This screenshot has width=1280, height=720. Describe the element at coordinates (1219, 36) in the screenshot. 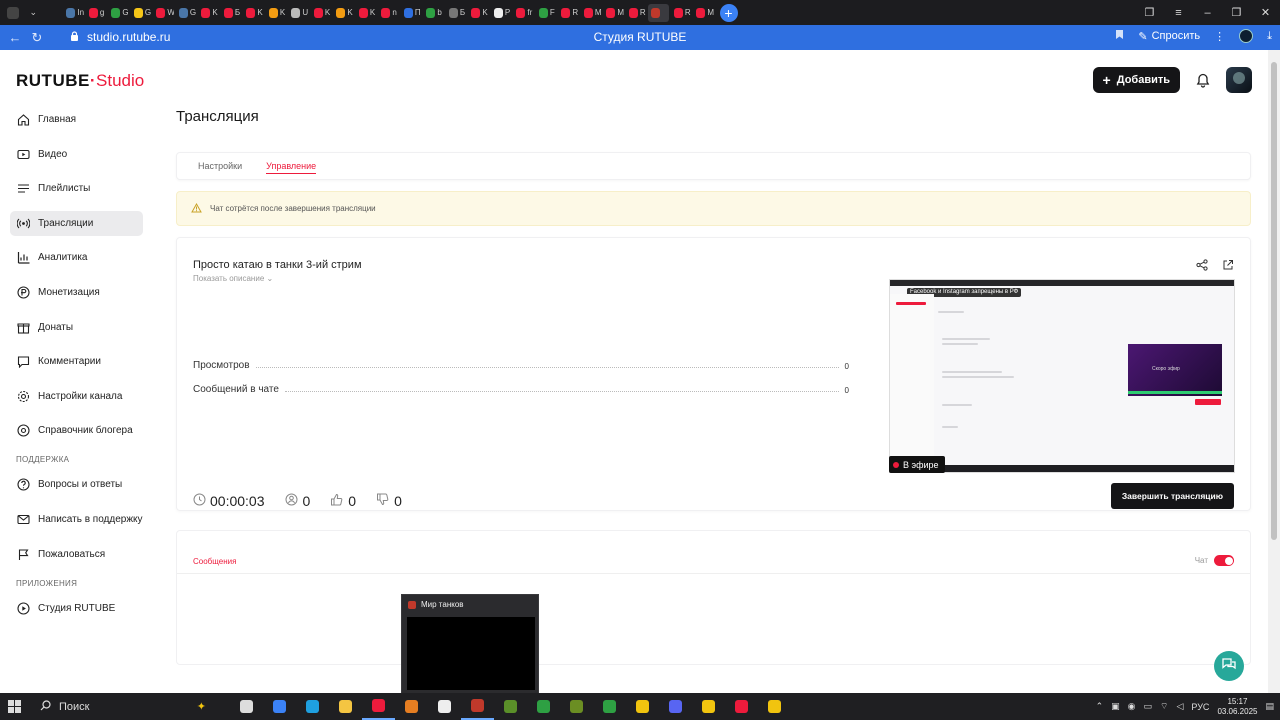

I see `more-icon: ⋮` at that location.